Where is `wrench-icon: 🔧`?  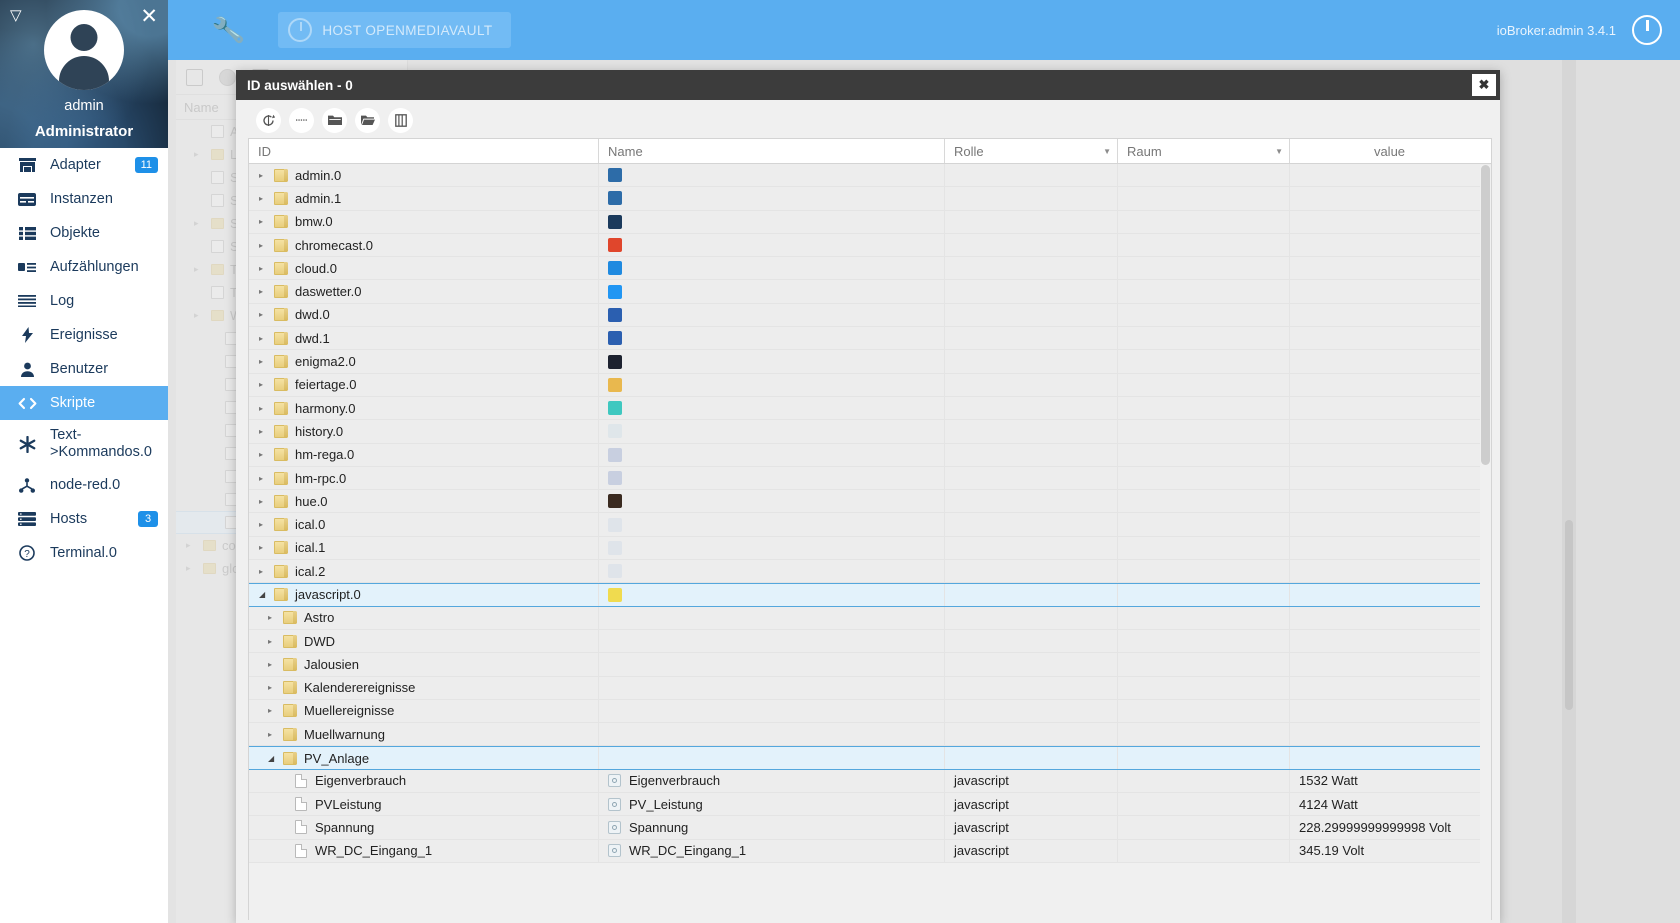
wrench-icon: 🔧 is located at coordinates (228, 29).